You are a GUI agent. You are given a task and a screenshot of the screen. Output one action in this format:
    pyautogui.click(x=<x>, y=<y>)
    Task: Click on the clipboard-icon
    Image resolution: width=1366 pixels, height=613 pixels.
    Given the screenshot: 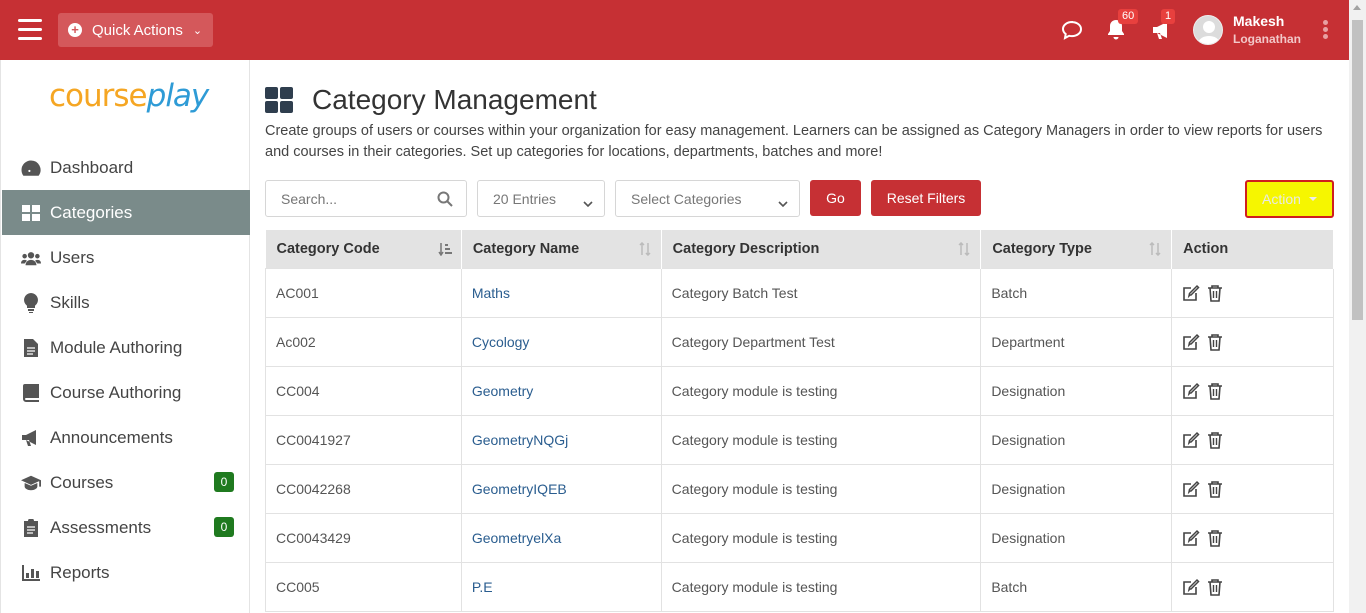 What is the action you would take?
    pyautogui.click(x=31, y=528)
    